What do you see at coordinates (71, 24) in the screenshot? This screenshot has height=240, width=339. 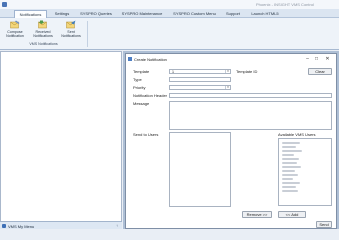 I see `sent-icon` at bounding box center [71, 24].